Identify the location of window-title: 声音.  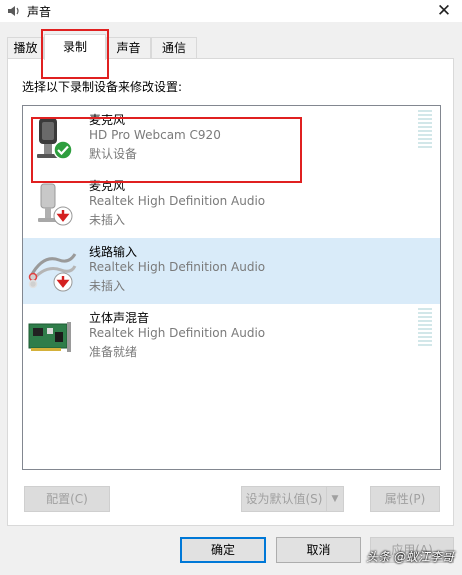
(39, 12).